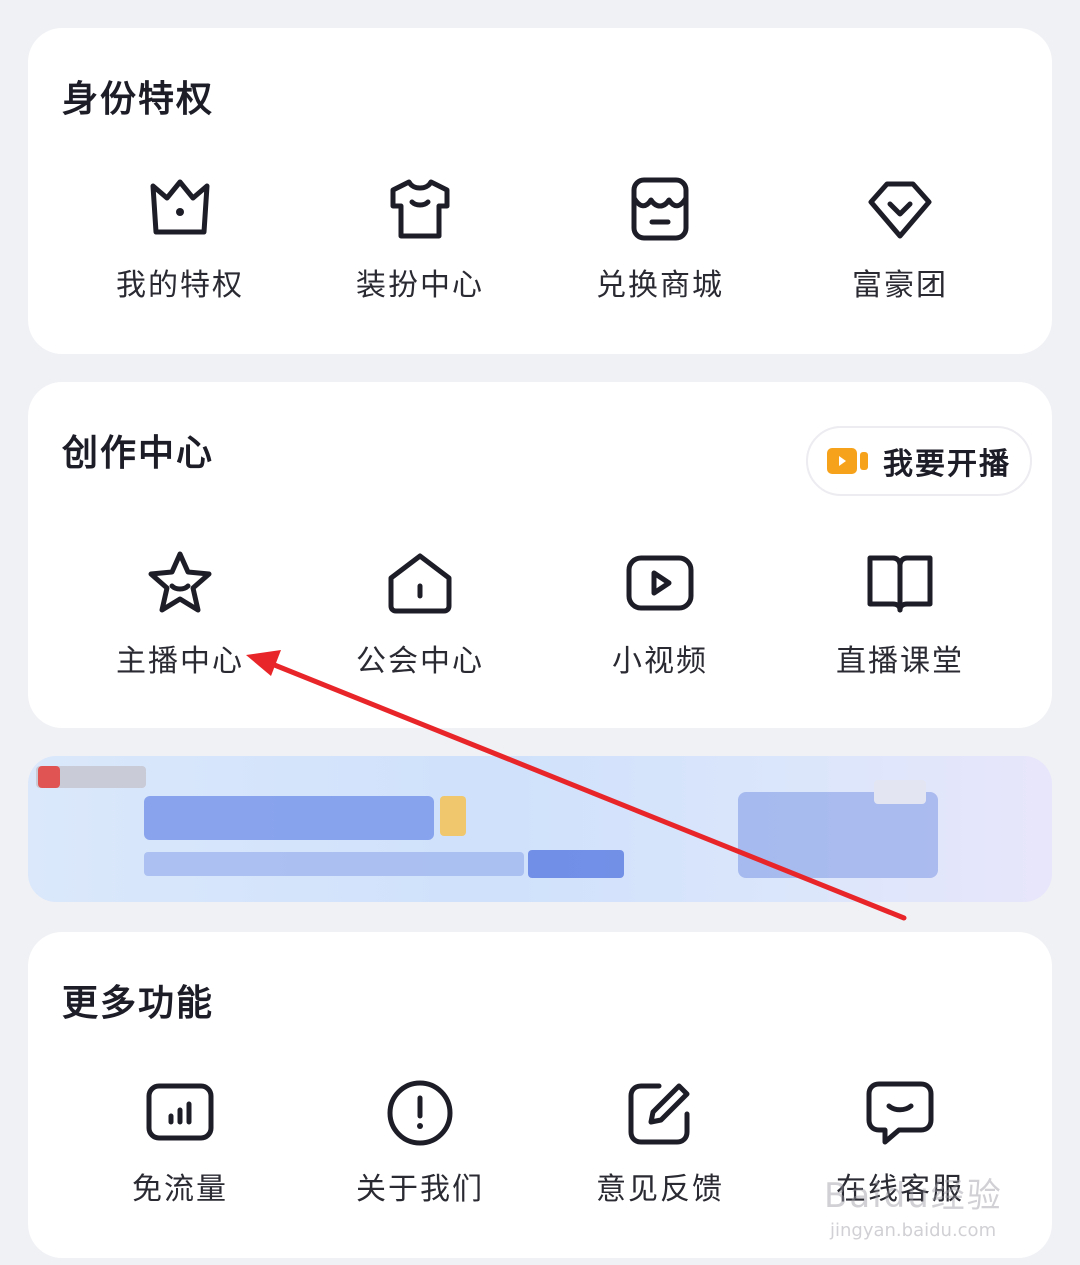 The image size is (1080, 1265). I want to click on baidu-jingyan-watermark: Baidu经验 jingyan.baidu.com, so click(929, 1198).